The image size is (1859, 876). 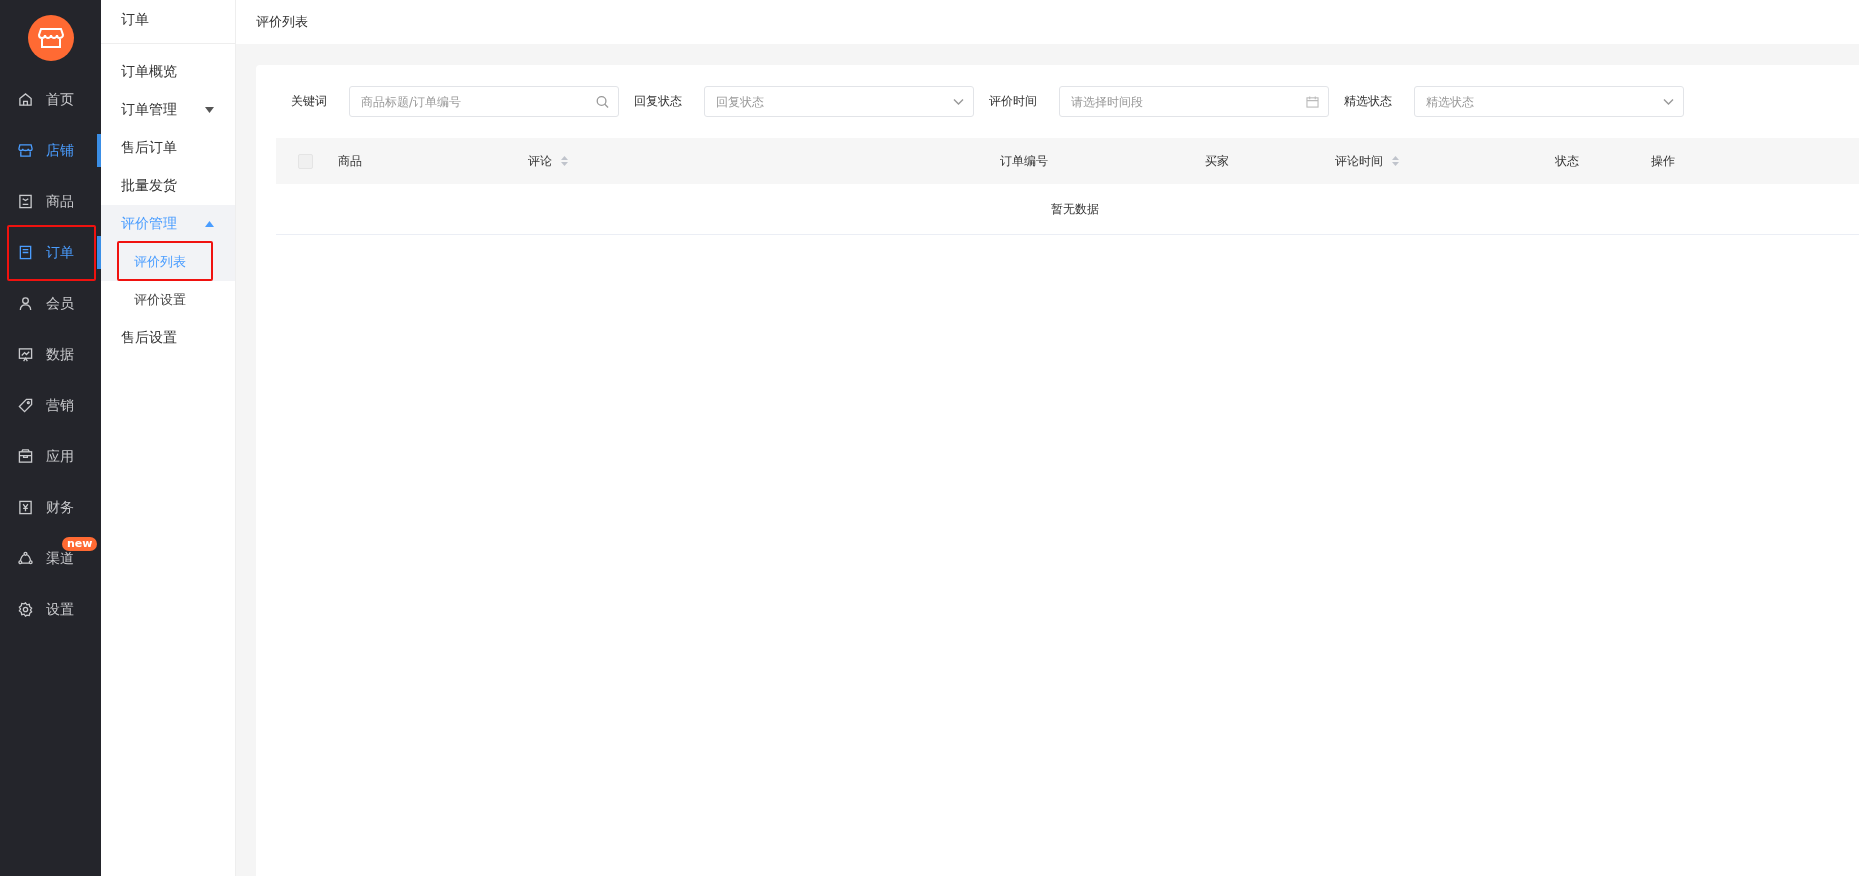 What do you see at coordinates (168, 110) in the screenshot?
I see `submenu-item: 订单管理` at bounding box center [168, 110].